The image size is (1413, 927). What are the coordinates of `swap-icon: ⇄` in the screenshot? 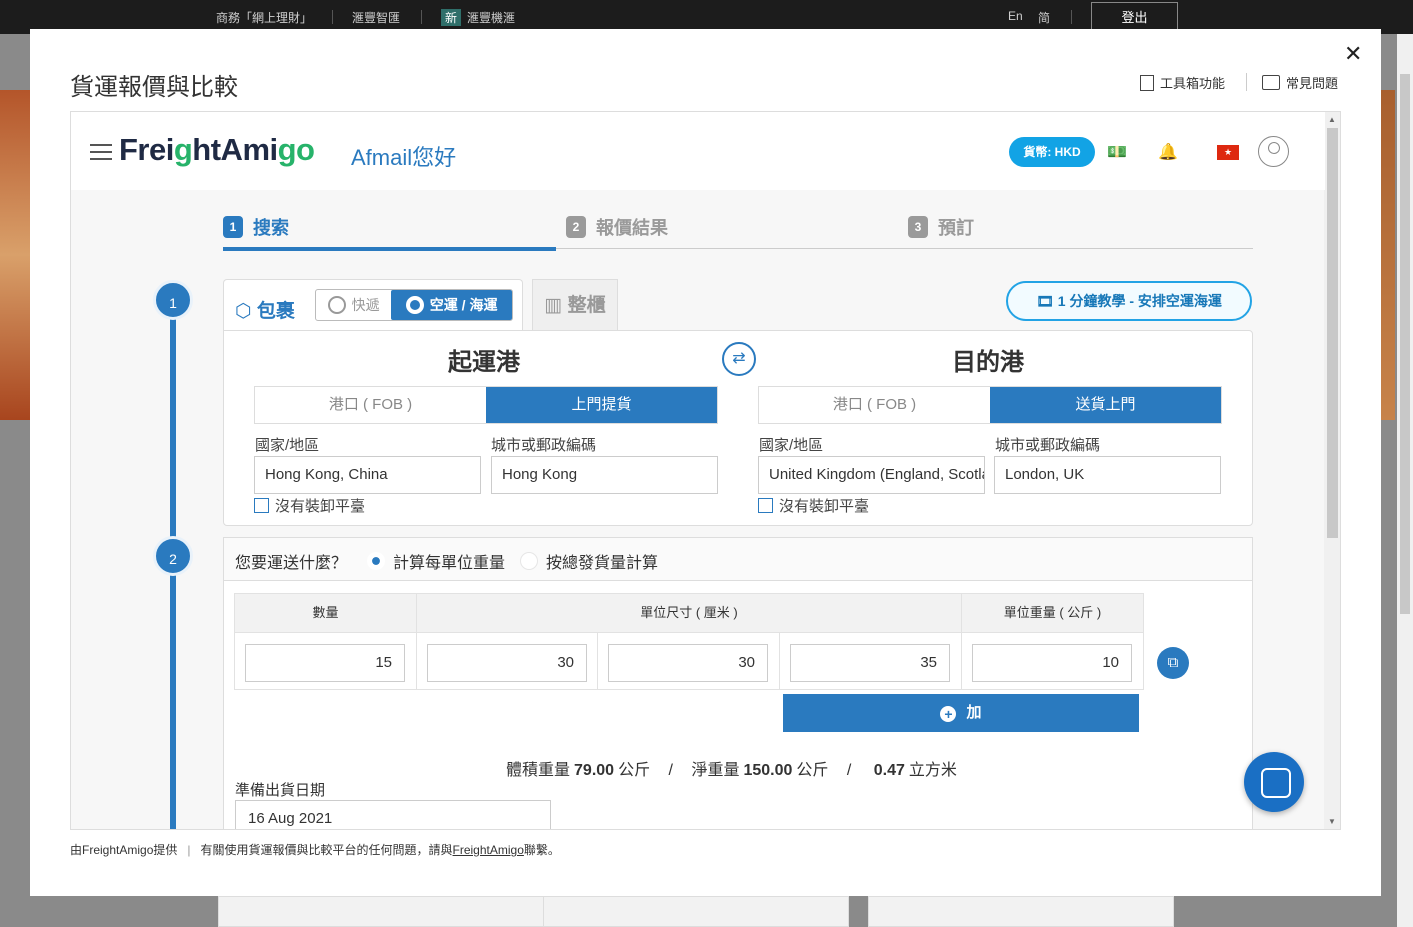 It's located at (739, 359).